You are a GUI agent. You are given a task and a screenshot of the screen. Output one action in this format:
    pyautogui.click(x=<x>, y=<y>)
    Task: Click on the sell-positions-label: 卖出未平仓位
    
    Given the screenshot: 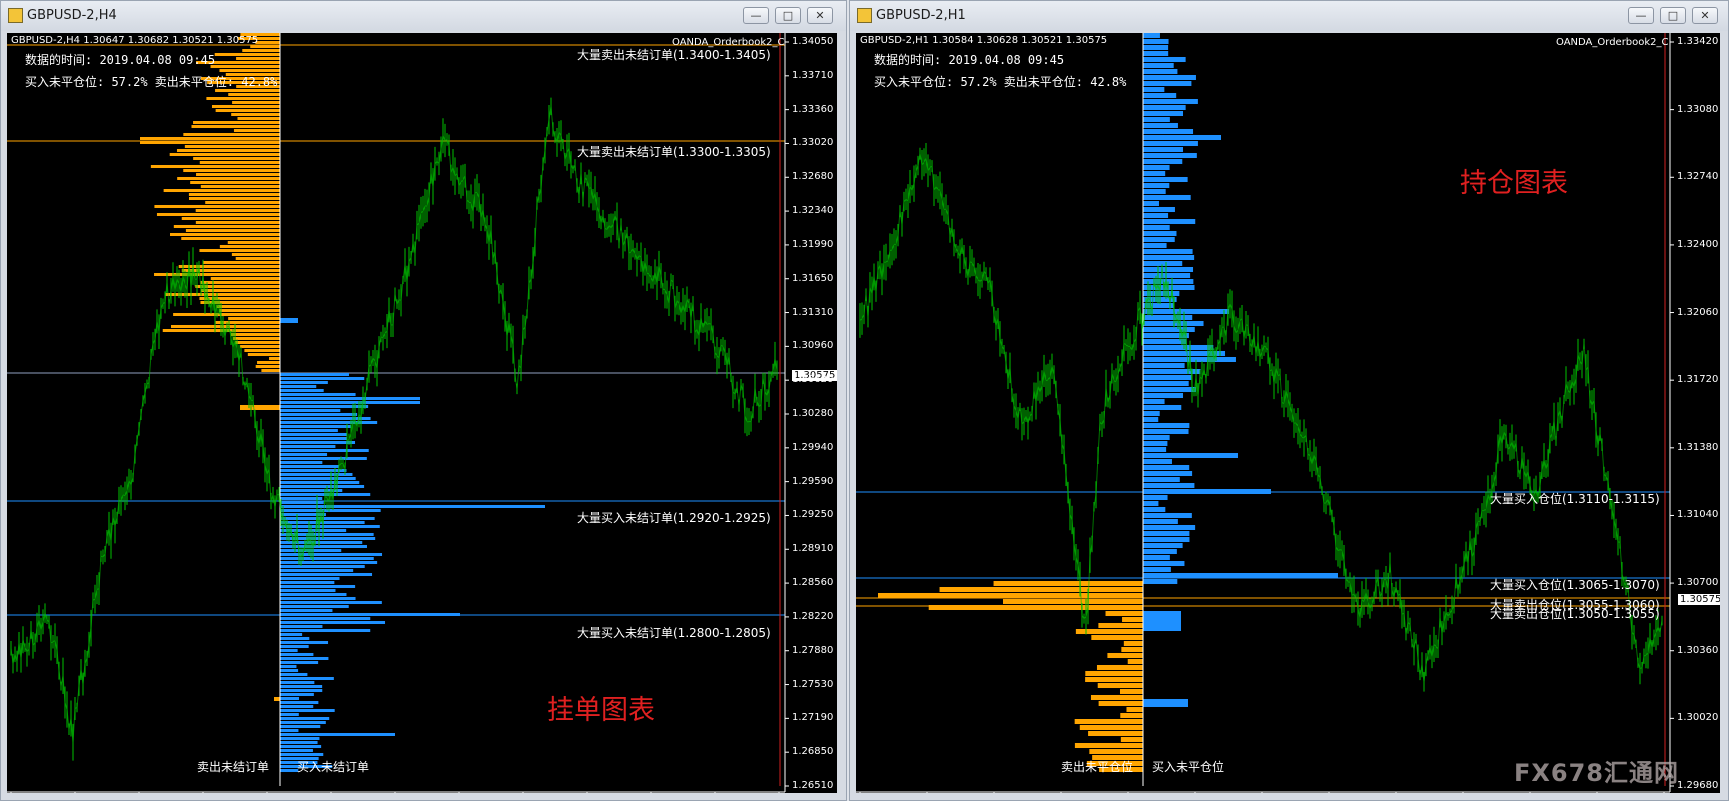 What is the action you would take?
    pyautogui.click(x=1097, y=767)
    